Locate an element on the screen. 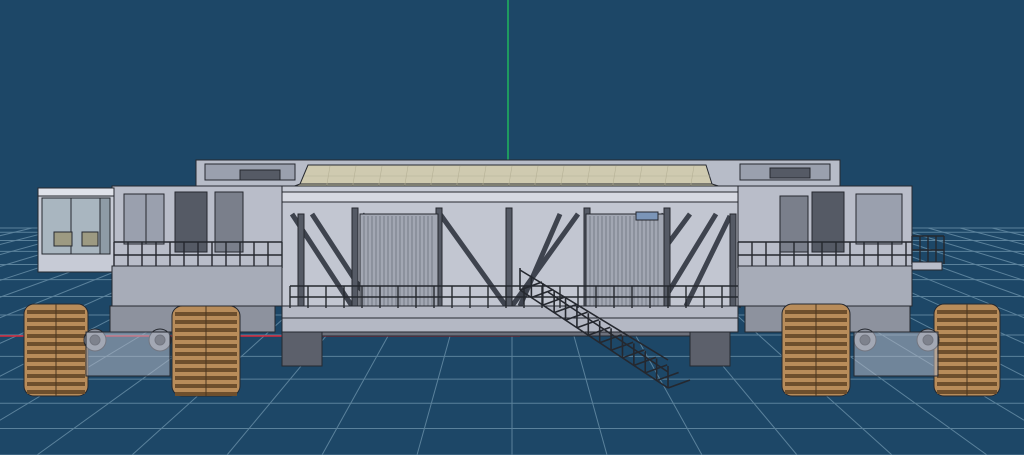  right-ledge is located at coordinates (927, 266).